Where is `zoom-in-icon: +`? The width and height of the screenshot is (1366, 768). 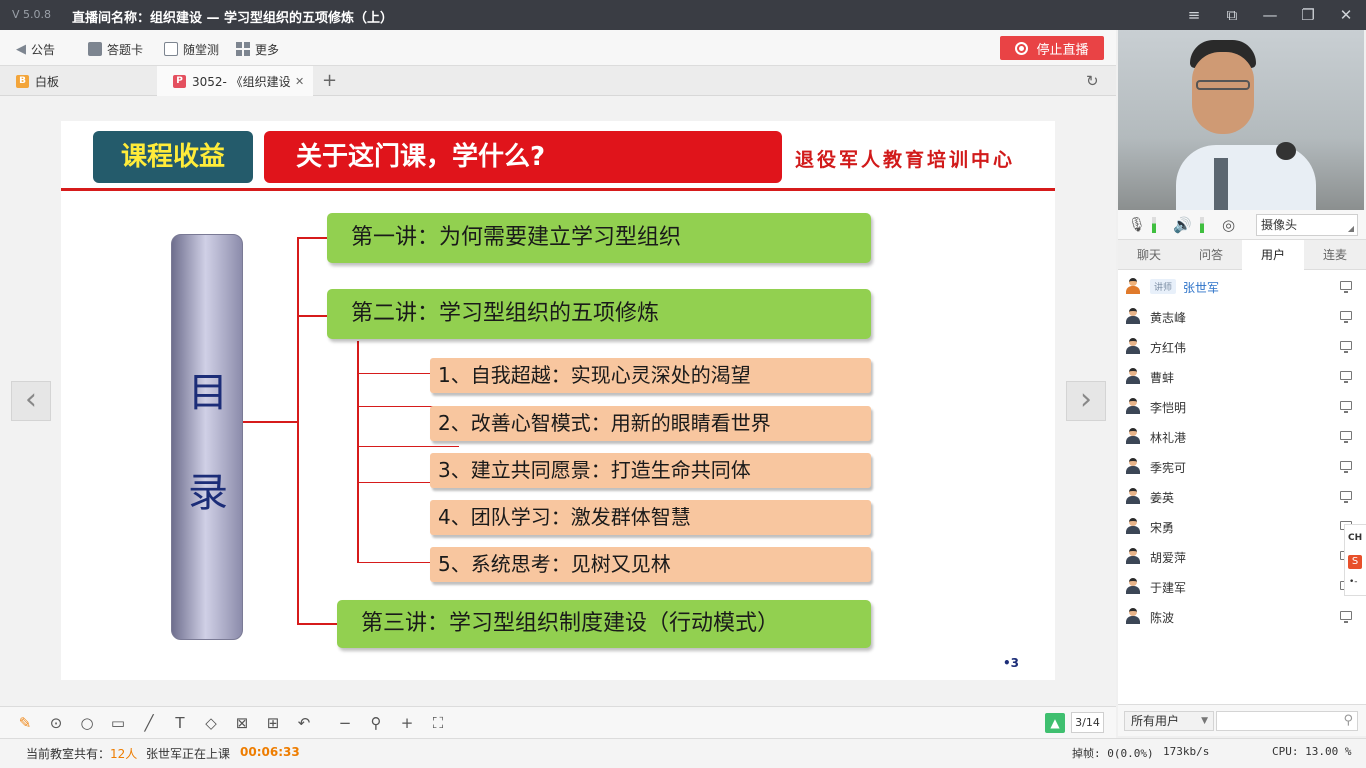 zoom-in-icon: + is located at coordinates (407, 723).